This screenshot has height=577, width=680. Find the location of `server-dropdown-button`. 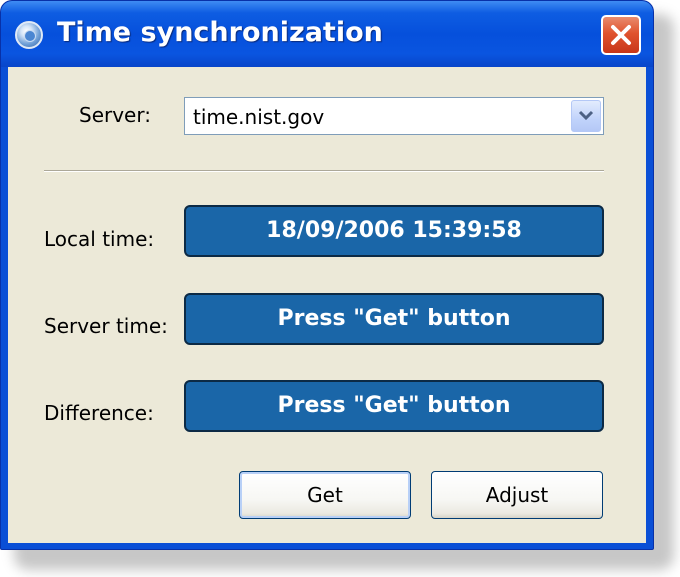

server-dropdown-button is located at coordinates (586, 116).